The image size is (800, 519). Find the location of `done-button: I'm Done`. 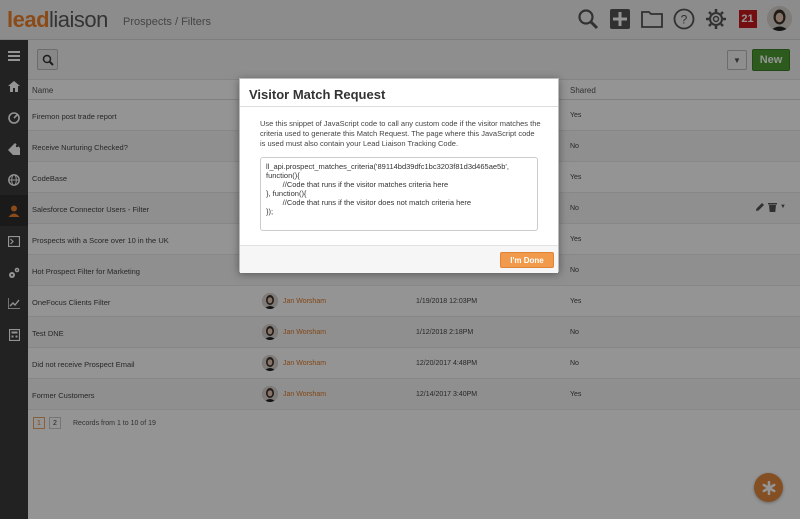

done-button: I'm Done is located at coordinates (527, 260).